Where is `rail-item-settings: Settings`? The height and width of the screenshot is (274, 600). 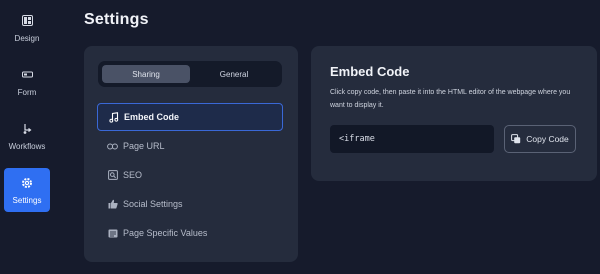
rail-item-settings: Settings is located at coordinates (27, 190).